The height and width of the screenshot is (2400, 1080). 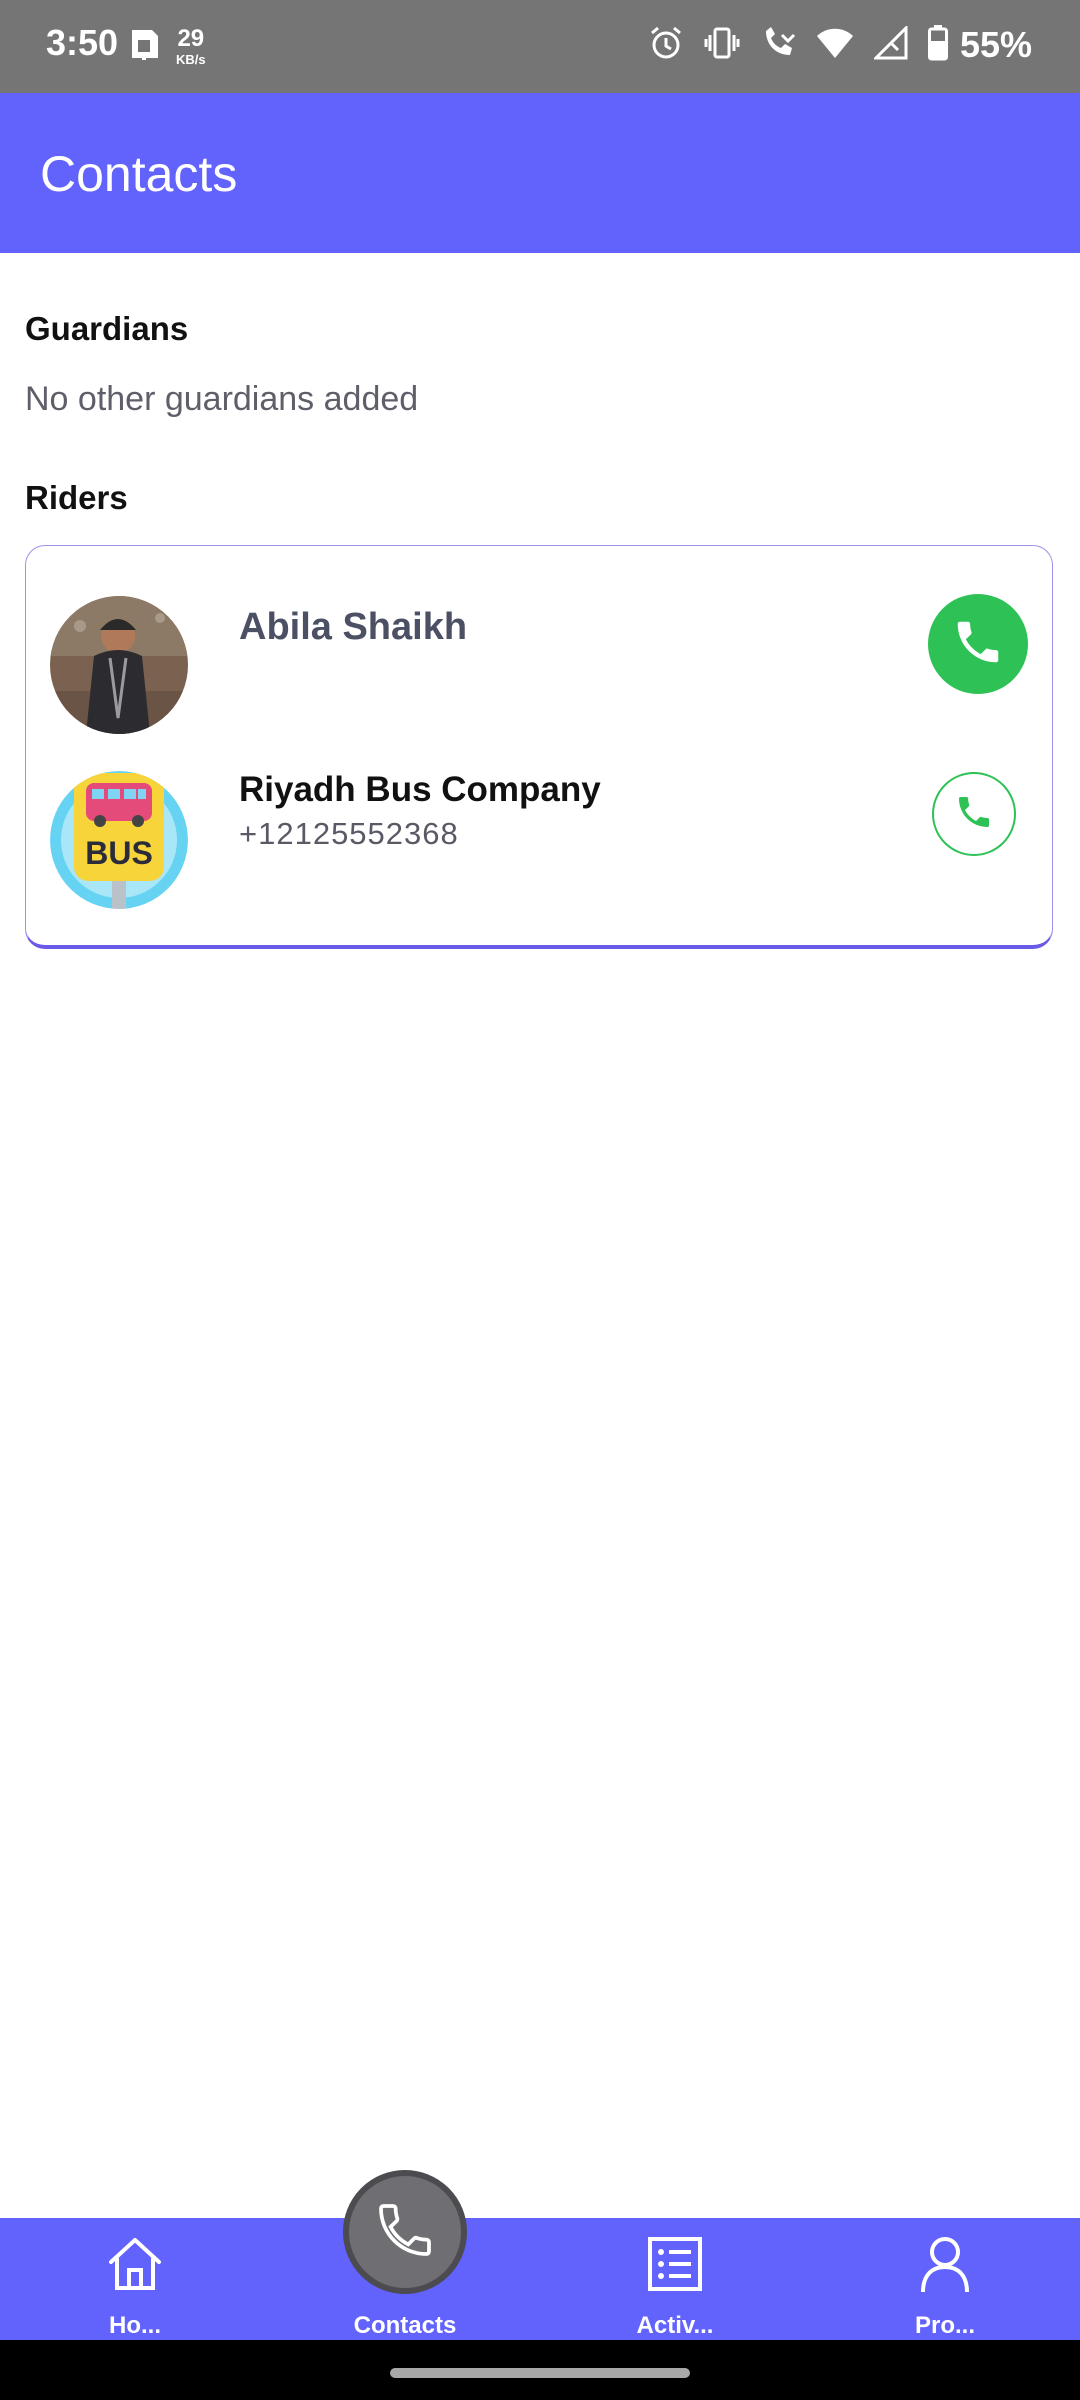 I want to click on system-nav-bar, so click(x=540, y=2370).